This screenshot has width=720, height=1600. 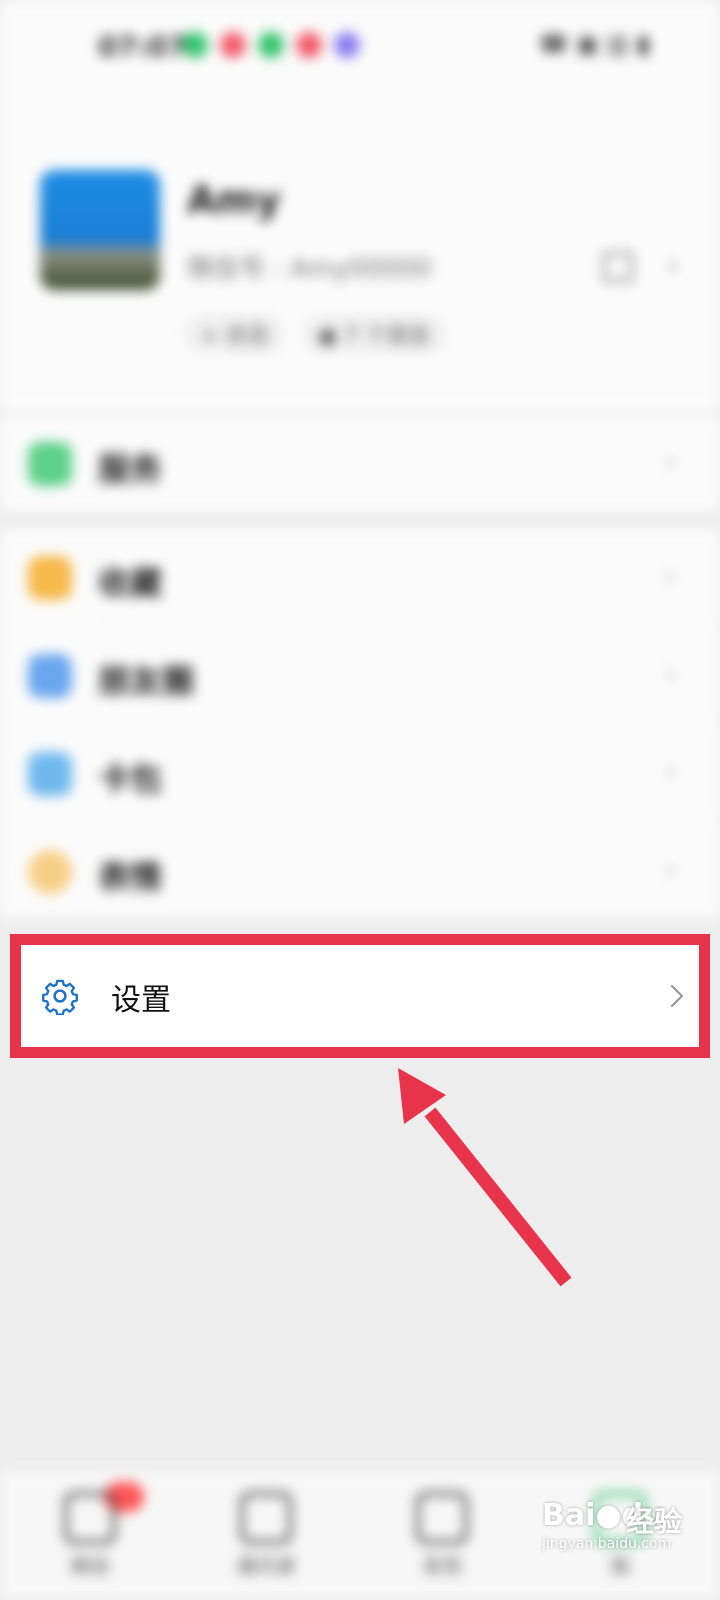 I want to click on menu-label: 服务, so click(x=130, y=469).